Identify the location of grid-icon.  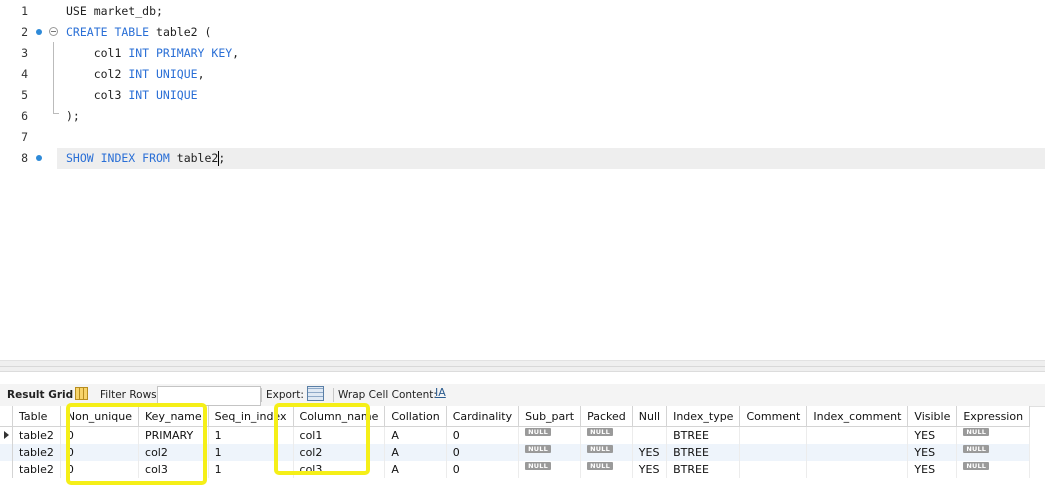
(81, 393).